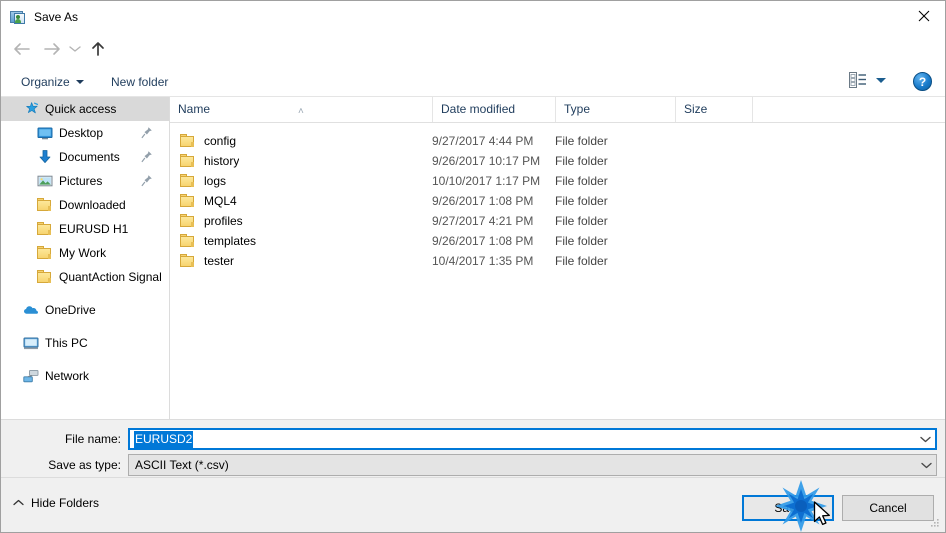 Image resolution: width=946 pixels, height=533 pixels. Describe the element at coordinates (89, 157) in the screenshot. I see `sidebar-label: Documents` at that location.